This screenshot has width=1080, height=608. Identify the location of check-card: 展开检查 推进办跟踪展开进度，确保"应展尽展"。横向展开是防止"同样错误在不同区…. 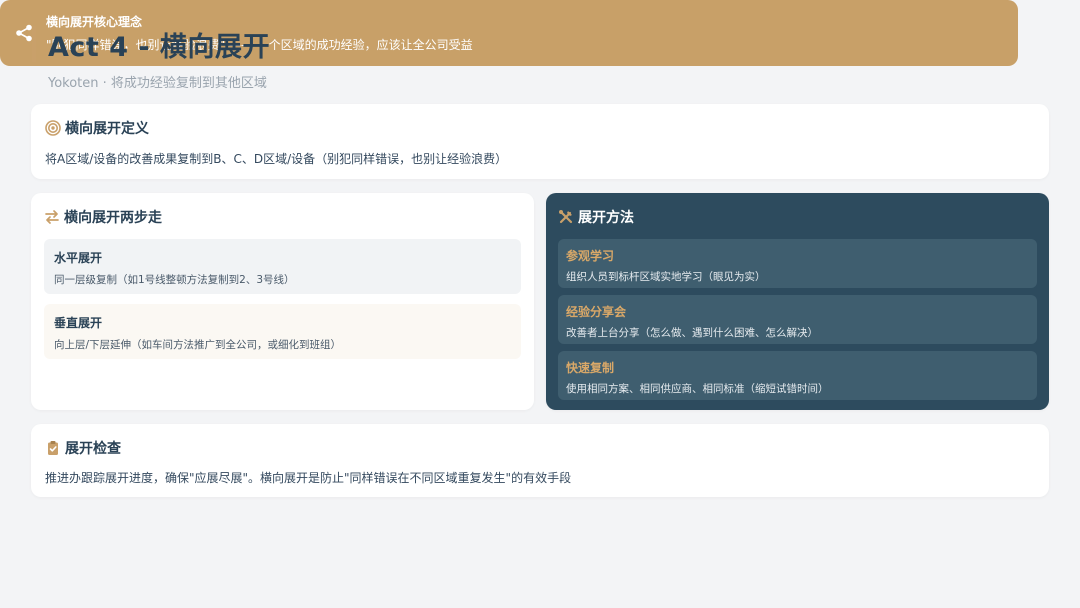
(540, 460).